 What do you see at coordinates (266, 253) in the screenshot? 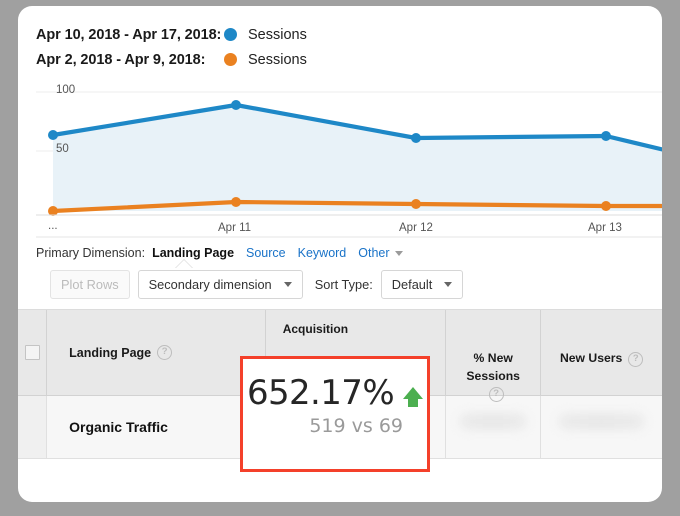
I see `primary-dimension-source: Source` at bounding box center [266, 253].